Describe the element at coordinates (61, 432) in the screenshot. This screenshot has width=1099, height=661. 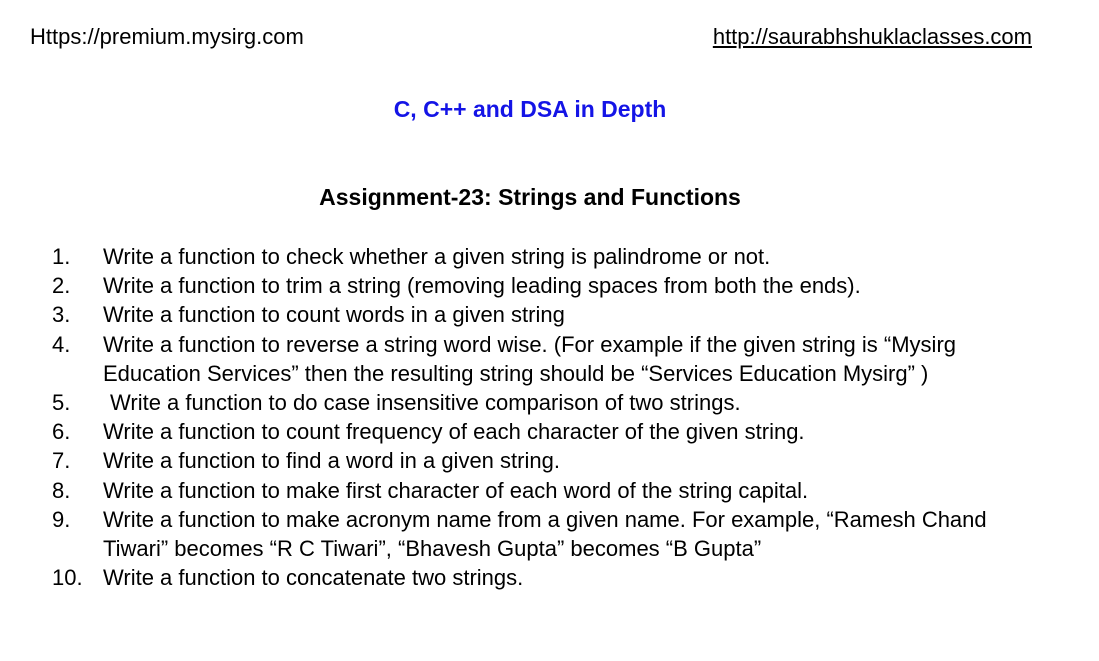
I see `task-number: 6.` at that location.